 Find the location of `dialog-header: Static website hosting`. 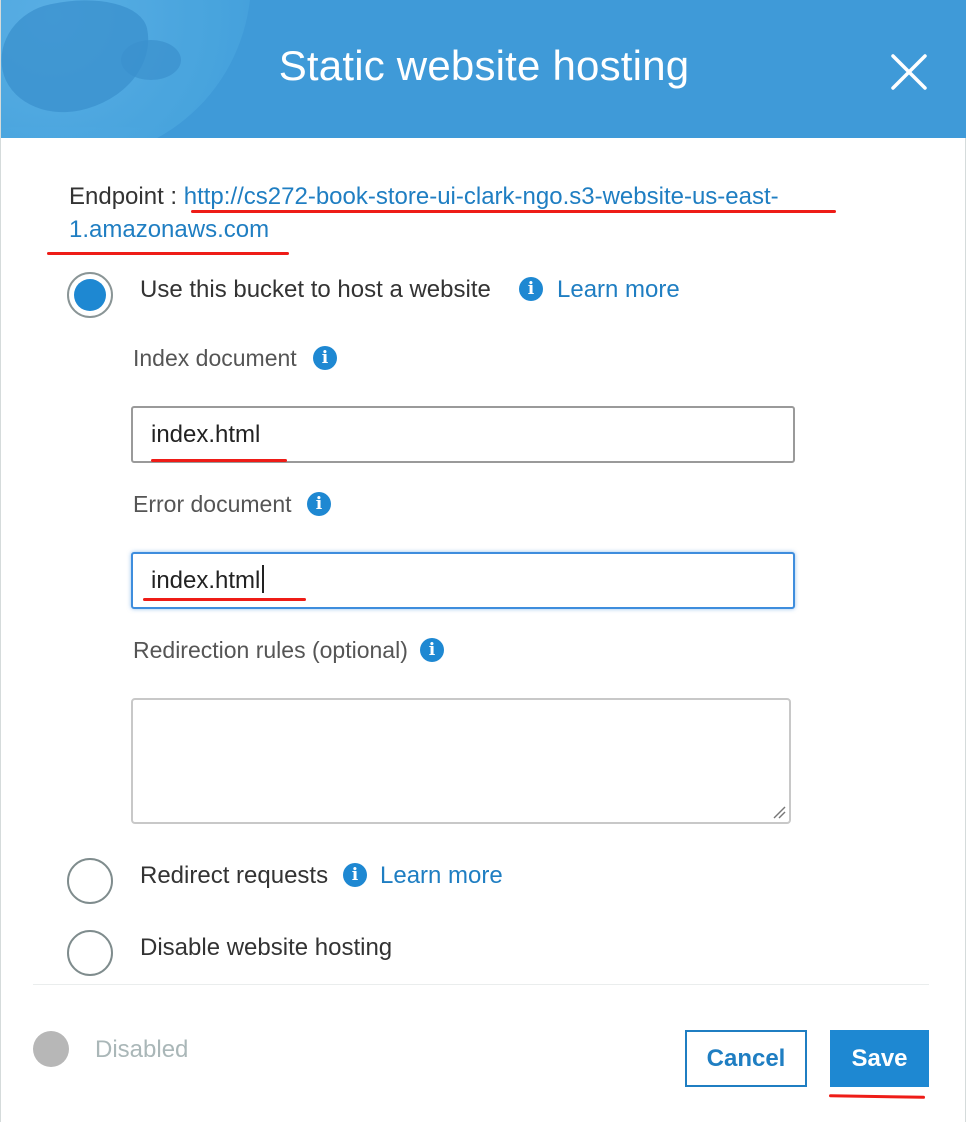

dialog-header: Static website hosting is located at coordinates (483, 69).